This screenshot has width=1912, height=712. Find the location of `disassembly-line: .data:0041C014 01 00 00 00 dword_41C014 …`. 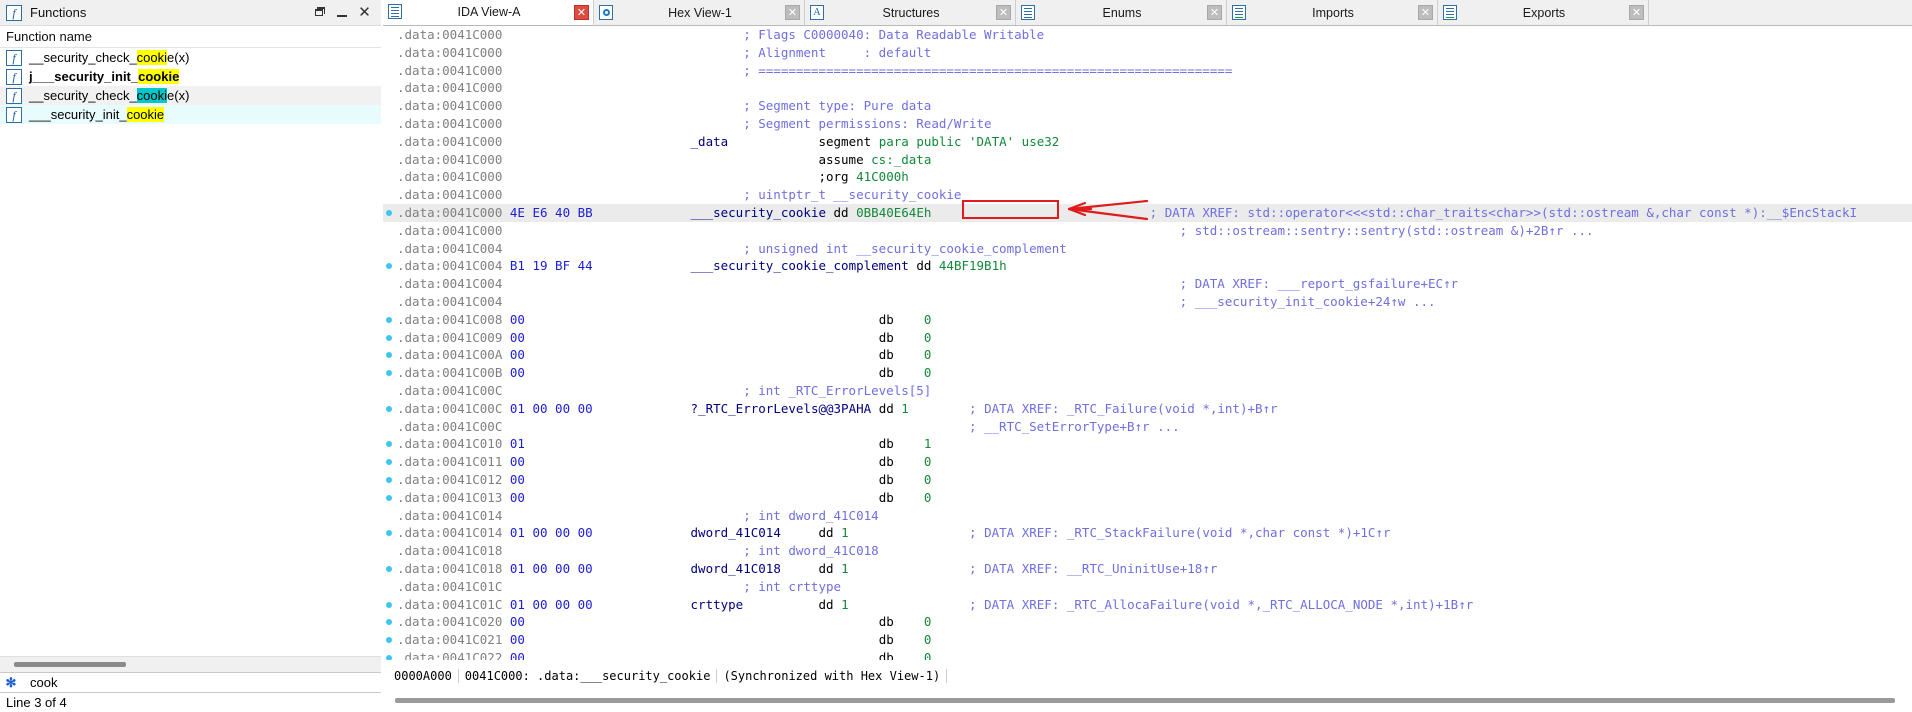

disassembly-line: .data:0041C014 01 00 00 00 dword_41C014 … is located at coordinates (1147, 533).